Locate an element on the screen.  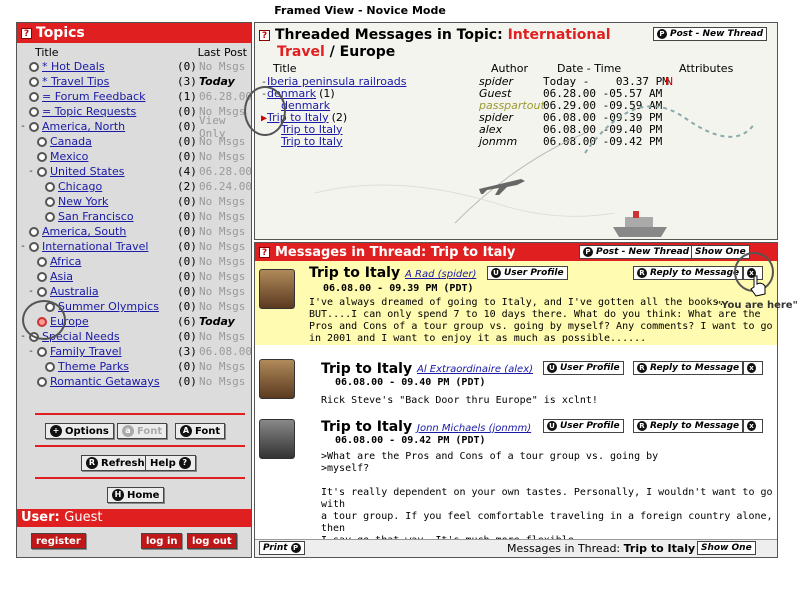
topics-header: ? Topics is located at coordinates (134, 33).